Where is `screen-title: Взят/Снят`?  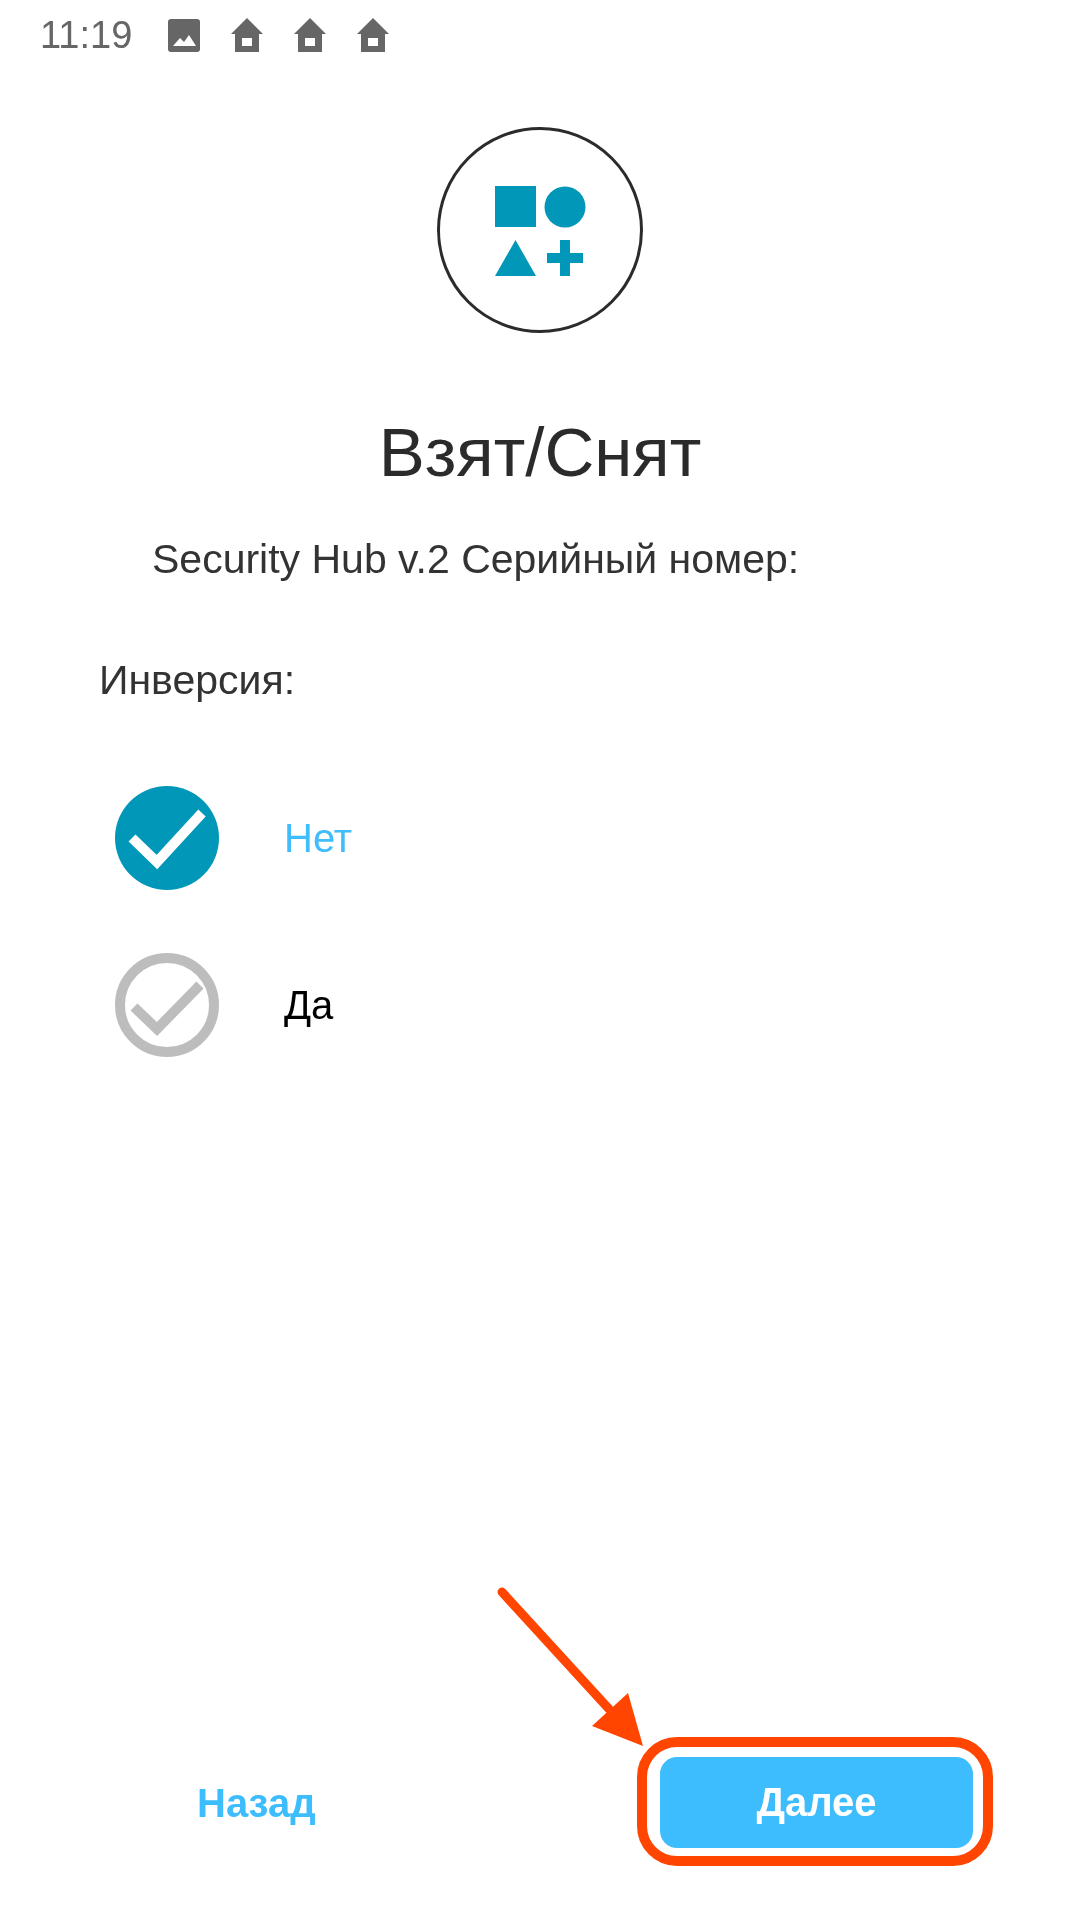 screen-title: Взят/Снят is located at coordinates (540, 453).